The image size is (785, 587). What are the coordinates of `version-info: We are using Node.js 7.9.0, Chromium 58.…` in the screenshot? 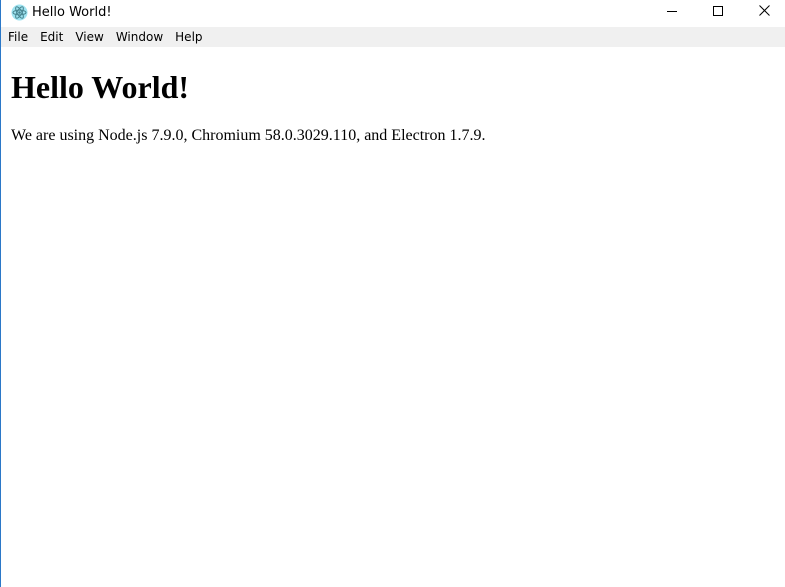 It's located at (248, 135).